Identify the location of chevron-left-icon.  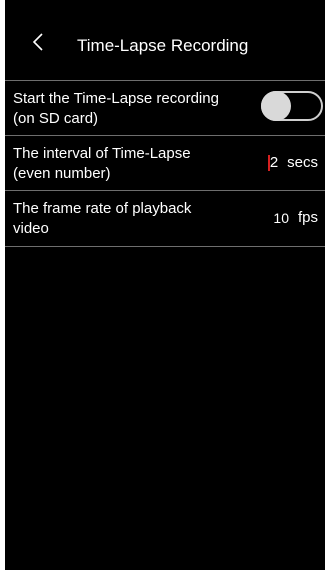
(37, 42).